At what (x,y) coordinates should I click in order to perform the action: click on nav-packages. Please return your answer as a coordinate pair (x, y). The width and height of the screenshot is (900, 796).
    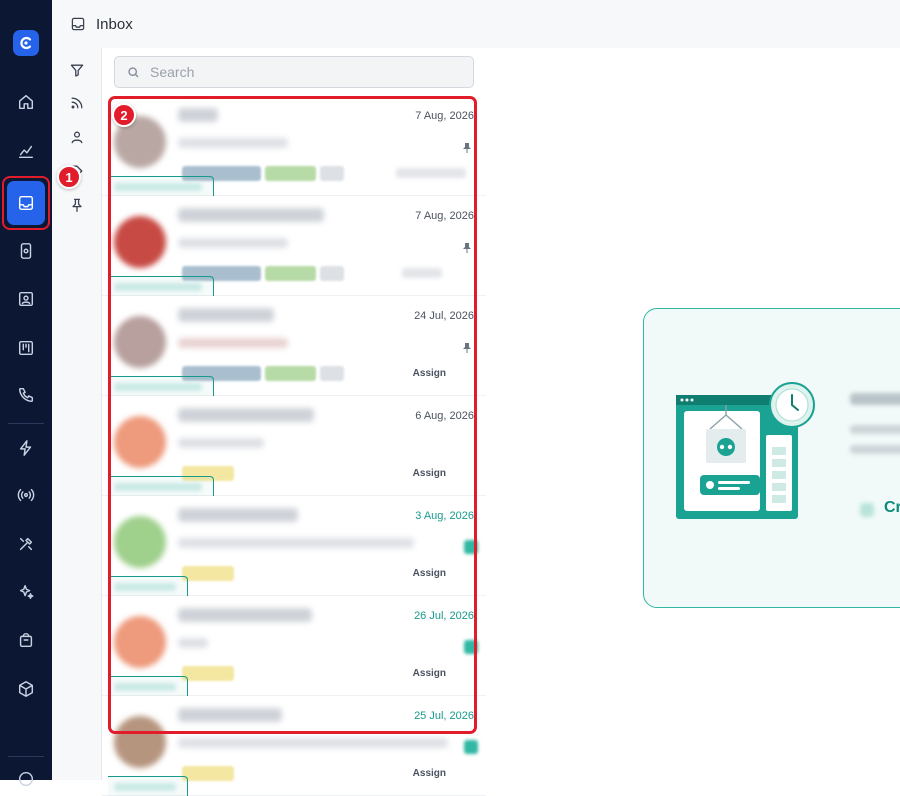
    Looking at the image, I should click on (26, 689).